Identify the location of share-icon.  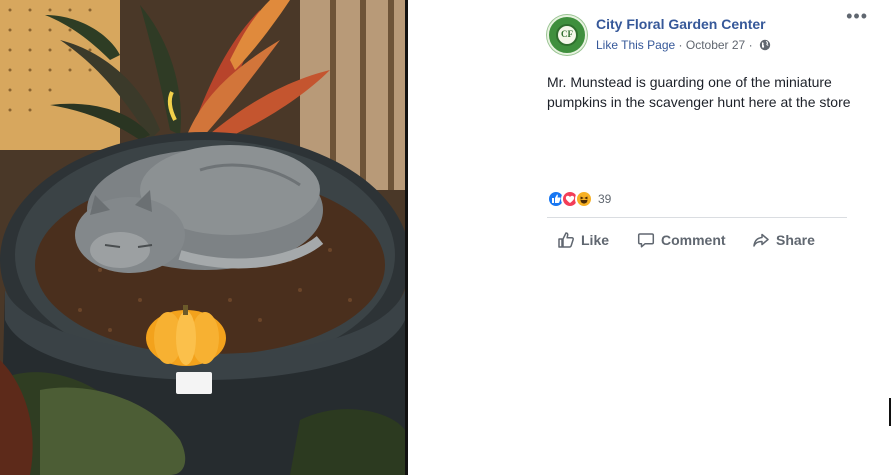
(761, 240).